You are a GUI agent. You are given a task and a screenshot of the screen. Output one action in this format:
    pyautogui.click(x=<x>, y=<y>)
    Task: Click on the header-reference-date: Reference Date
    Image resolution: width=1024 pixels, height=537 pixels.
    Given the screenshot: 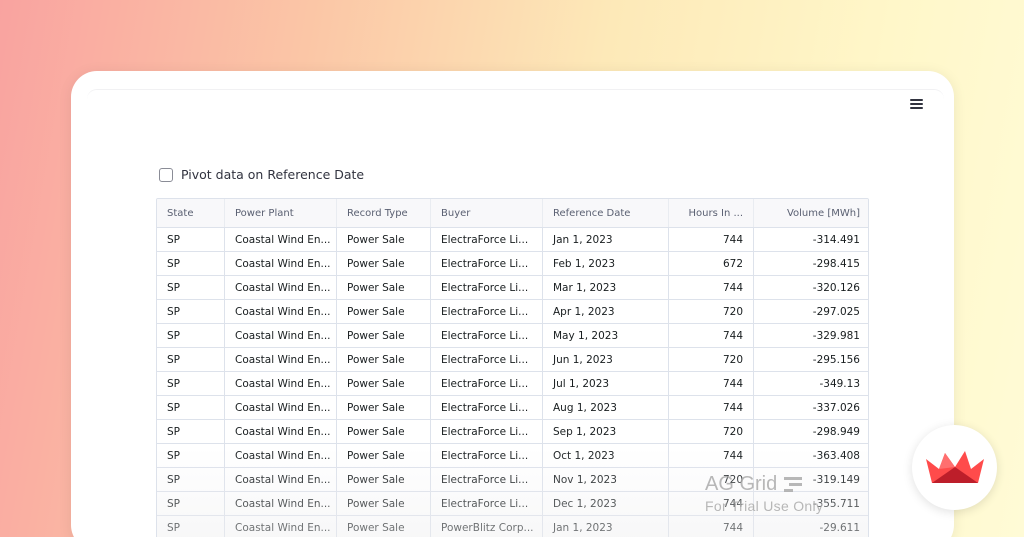 What is the action you would take?
    pyautogui.click(x=606, y=213)
    